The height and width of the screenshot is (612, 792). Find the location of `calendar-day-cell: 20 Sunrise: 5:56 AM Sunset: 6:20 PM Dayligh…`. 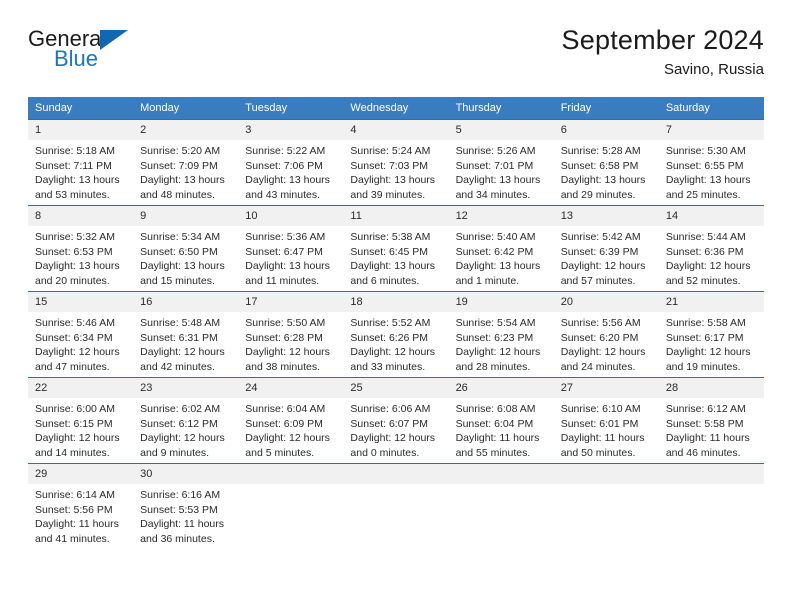

calendar-day-cell: 20 Sunrise: 5:56 AM Sunset: 6:20 PM Dayligh… is located at coordinates (606, 334).